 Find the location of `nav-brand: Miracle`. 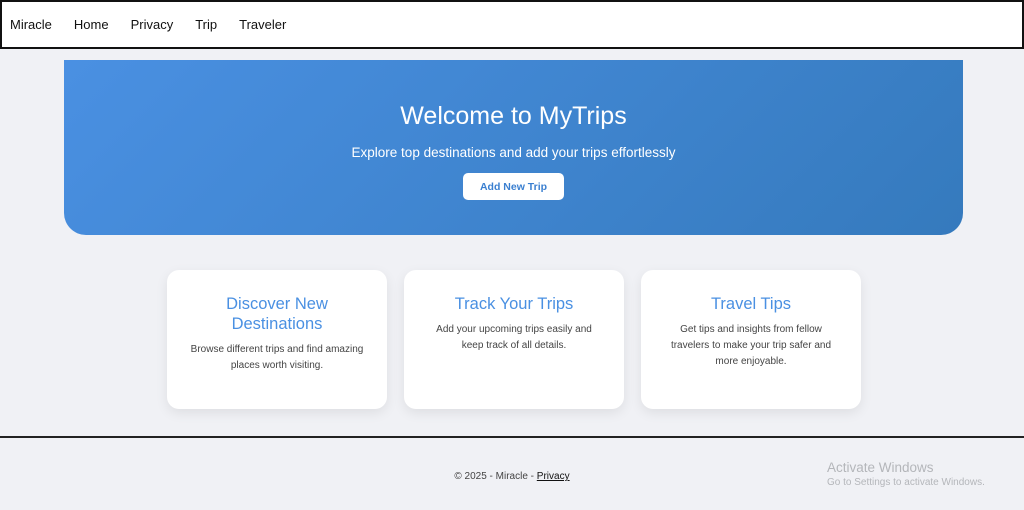

nav-brand: Miracle is located at coordinates (31, 24).